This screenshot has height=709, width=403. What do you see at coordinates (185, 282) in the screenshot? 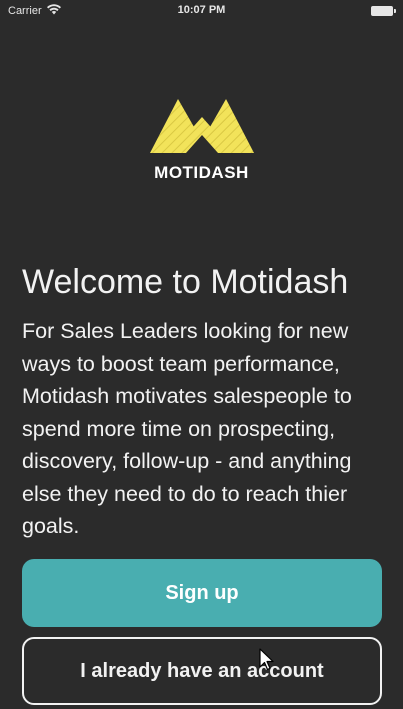
I see `welcome-title: Welcome to Motidash` at bounding box center [185, 282].